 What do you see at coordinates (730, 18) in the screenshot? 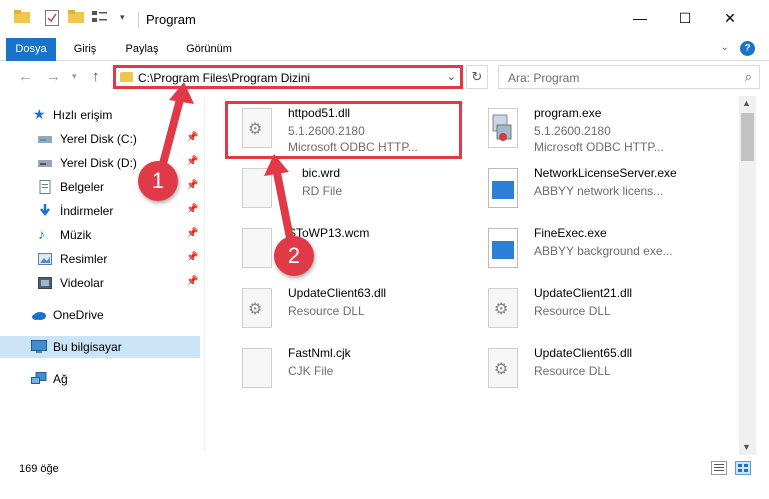
I see `close-button: ✕` at bounding box center [730, 18].